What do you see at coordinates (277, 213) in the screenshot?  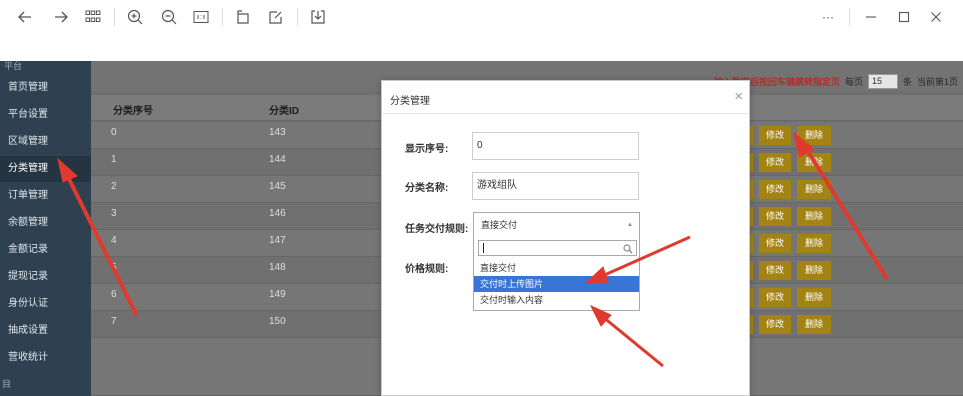 I see `cell-id: 146` at bounding box center [277, 213].